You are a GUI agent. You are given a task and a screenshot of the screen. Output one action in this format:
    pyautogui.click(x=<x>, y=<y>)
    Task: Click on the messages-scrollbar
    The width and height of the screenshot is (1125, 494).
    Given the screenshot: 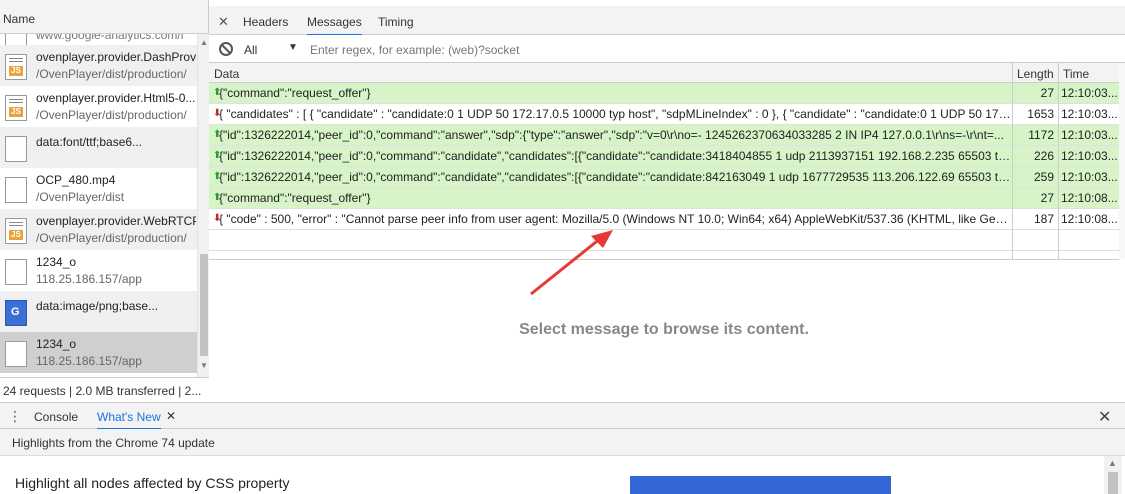 What is the action you would take?
    pyautogui.click(x=1122, y=161)
    